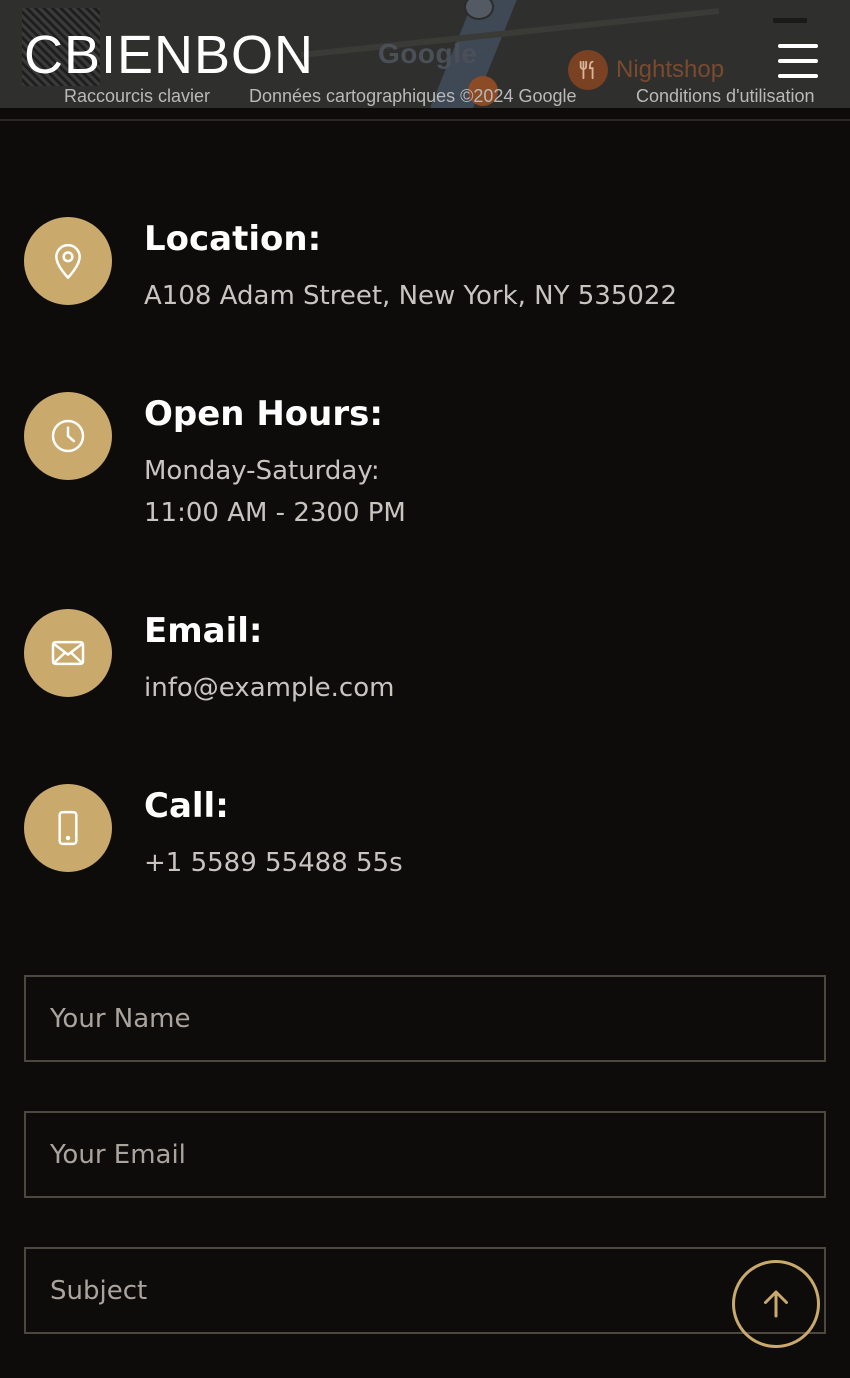 This screenshot has height=1378, width=850. Describe the element at coordinates (798, 61) in the screenshot. I see `hamburger-menu-icon` at that location.